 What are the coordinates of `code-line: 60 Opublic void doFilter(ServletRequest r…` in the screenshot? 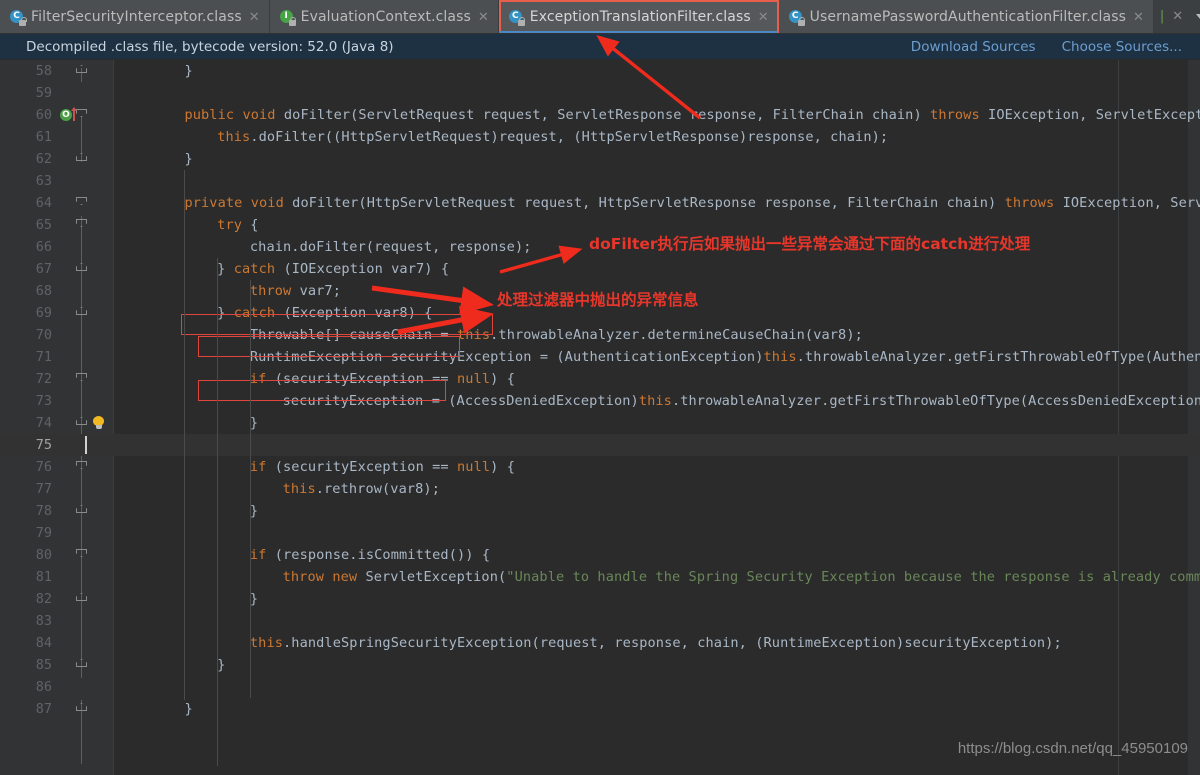 It's located at (600, 115).